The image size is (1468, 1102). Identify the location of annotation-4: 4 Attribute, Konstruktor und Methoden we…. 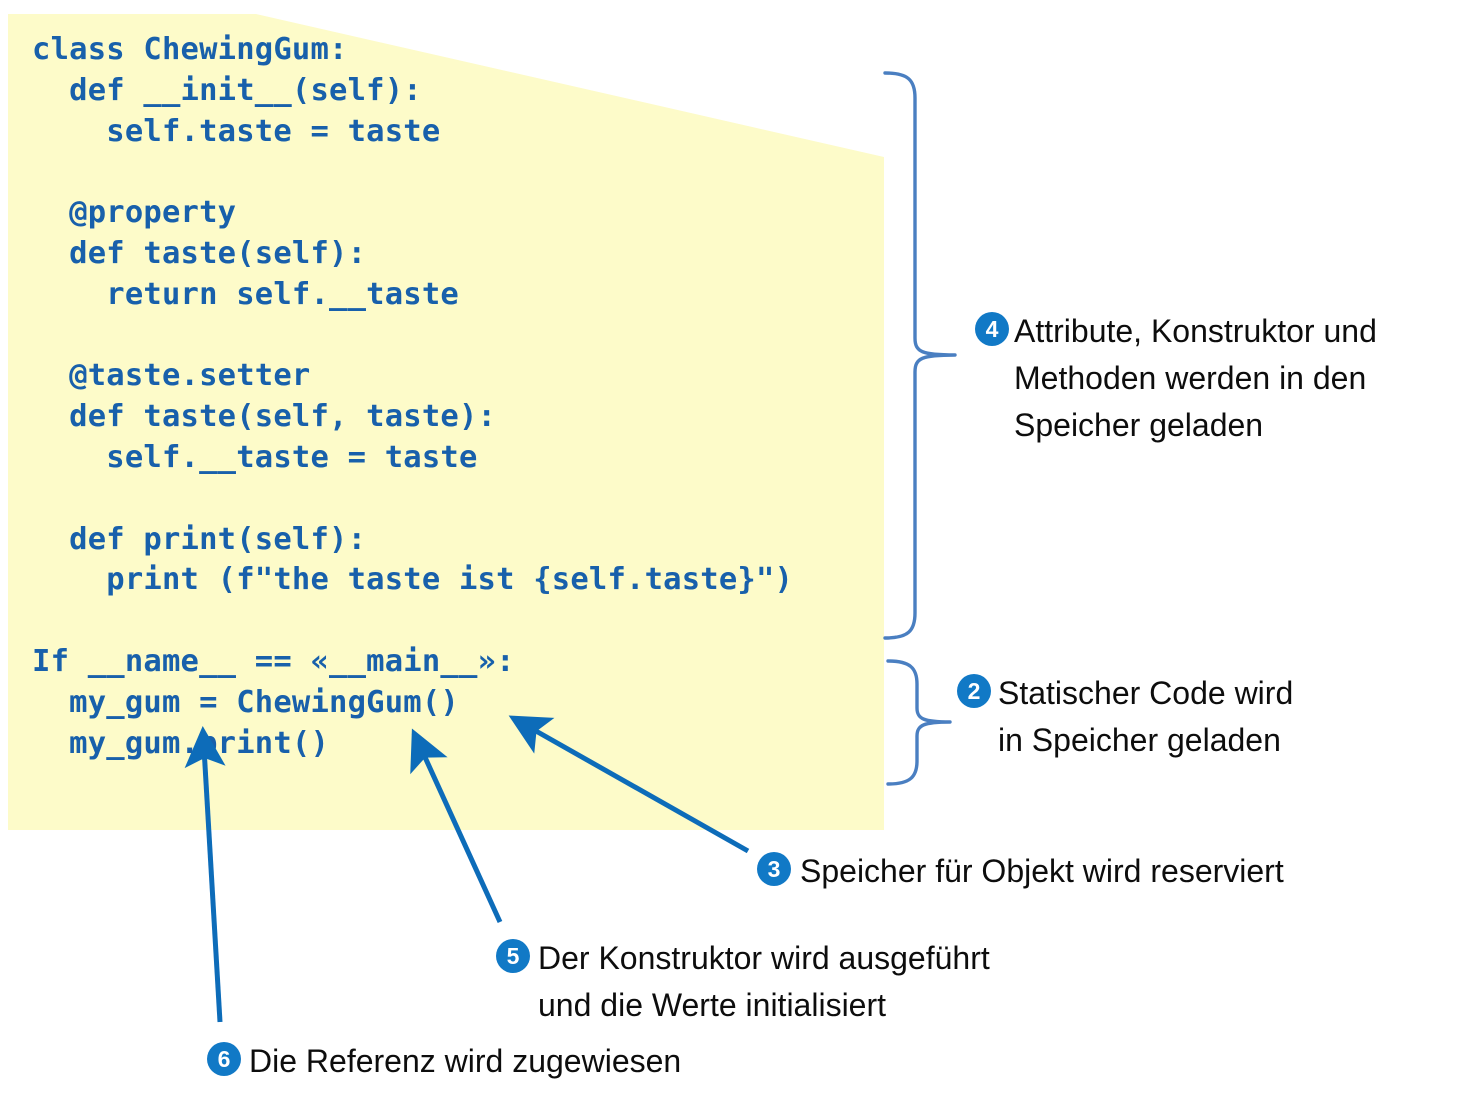
(1210, 378).